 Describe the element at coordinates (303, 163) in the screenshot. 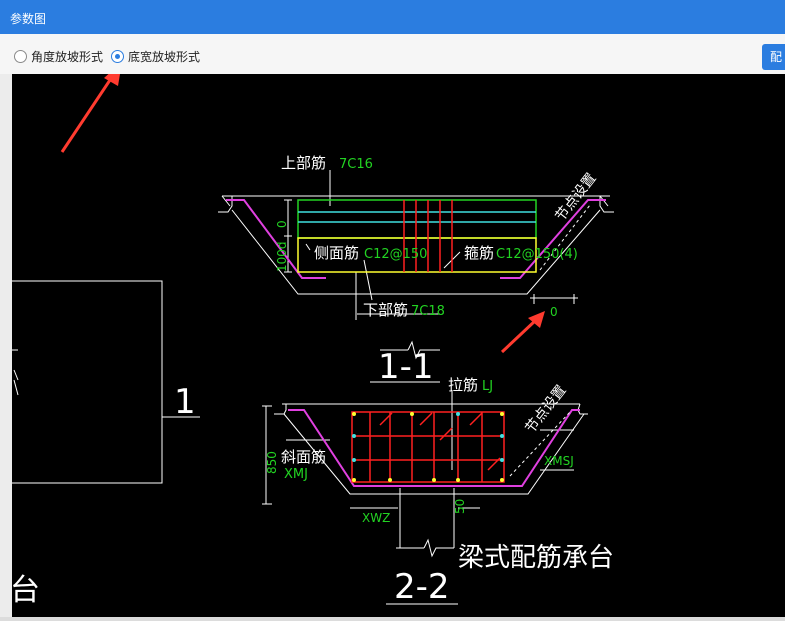

I see `s1-top-bar-label: 上部筋` at that location.